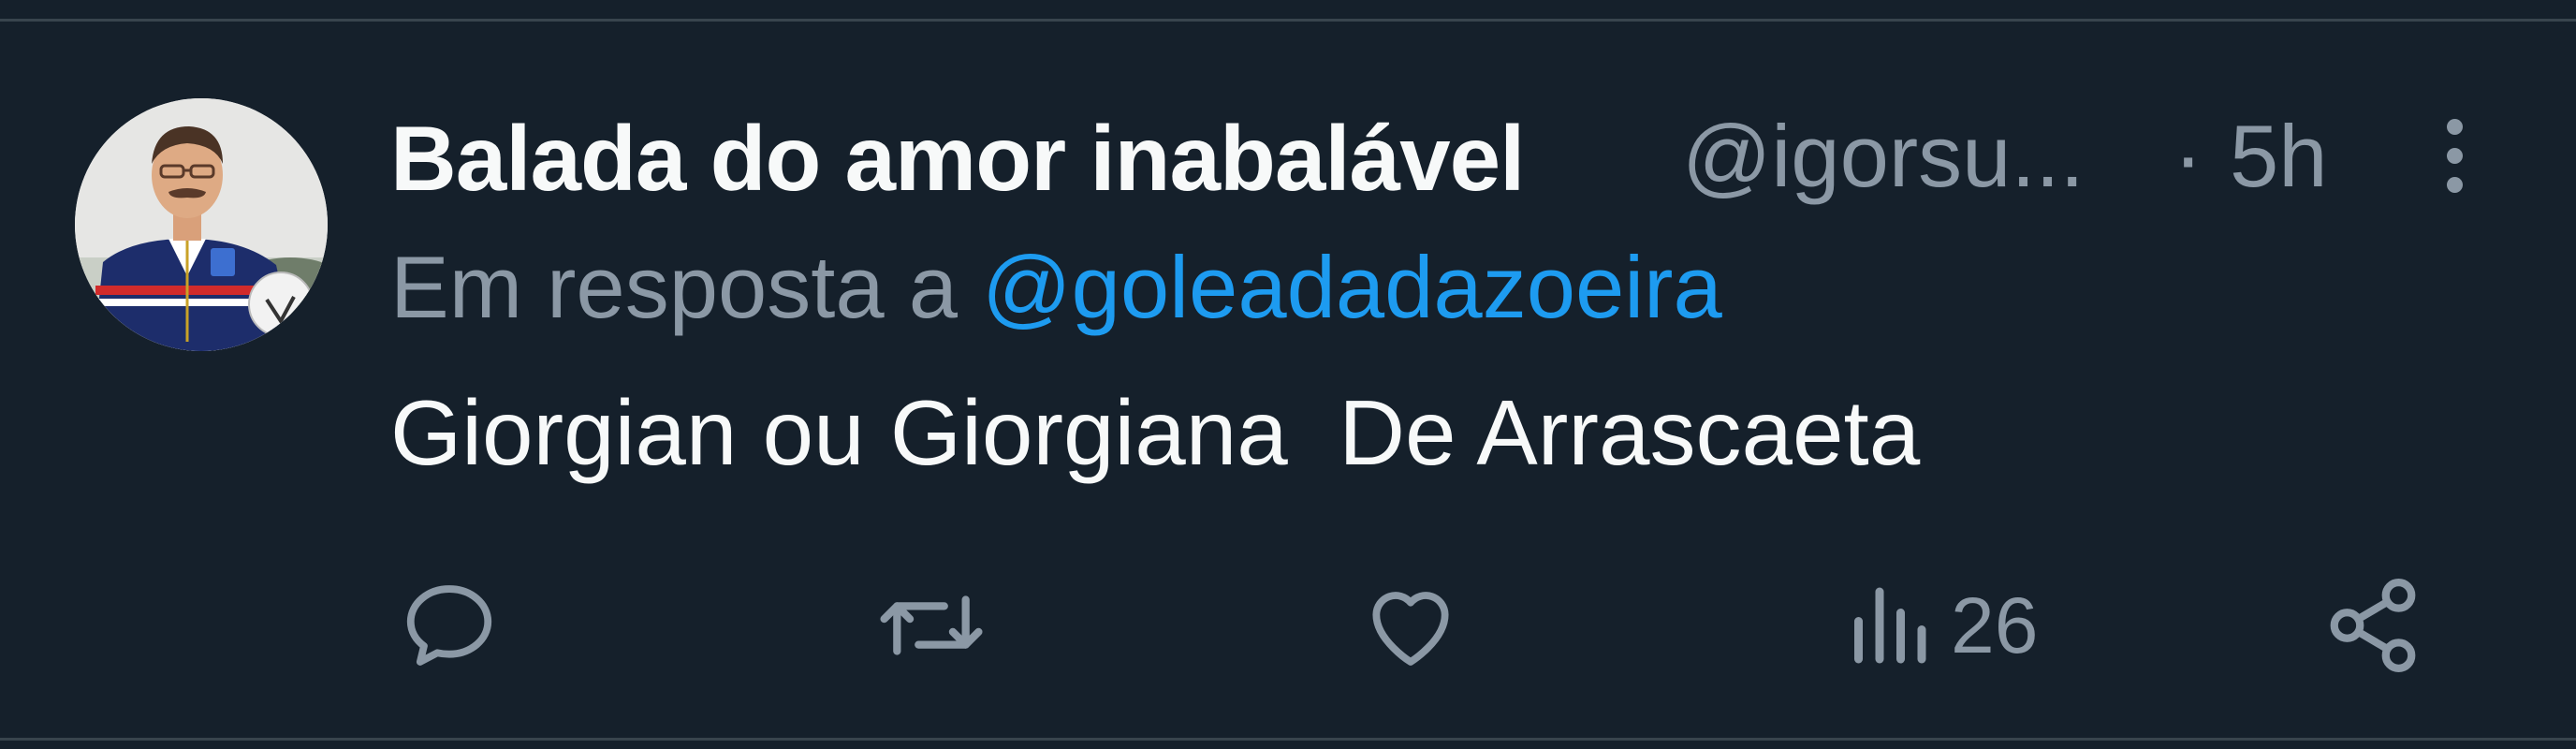 Image resolution: width=2576 pixels, height=749 pixels. I want to click on more-options-icon, so click(2454, 155).